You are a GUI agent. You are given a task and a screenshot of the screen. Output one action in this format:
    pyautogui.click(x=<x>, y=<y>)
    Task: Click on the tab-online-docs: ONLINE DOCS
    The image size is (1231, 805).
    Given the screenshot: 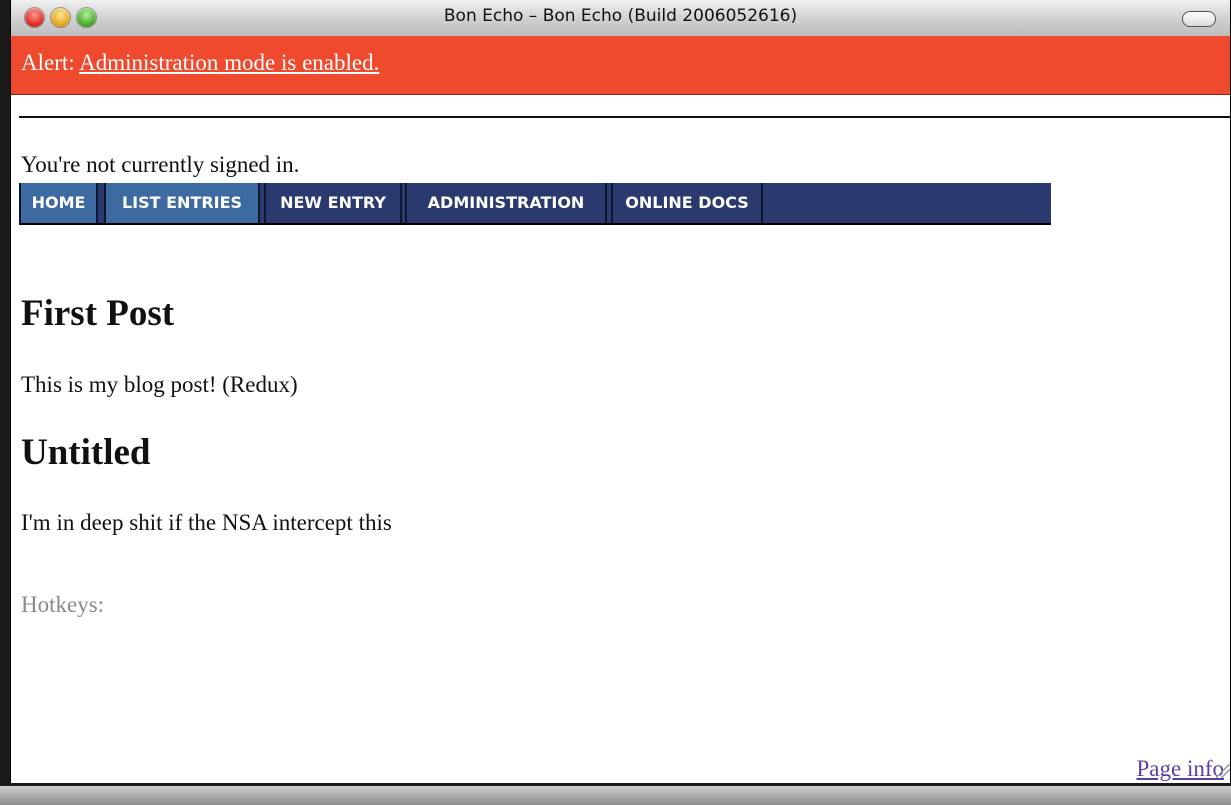 What is the action you would take?
    pyautogui.click(x=687, y=203)
    